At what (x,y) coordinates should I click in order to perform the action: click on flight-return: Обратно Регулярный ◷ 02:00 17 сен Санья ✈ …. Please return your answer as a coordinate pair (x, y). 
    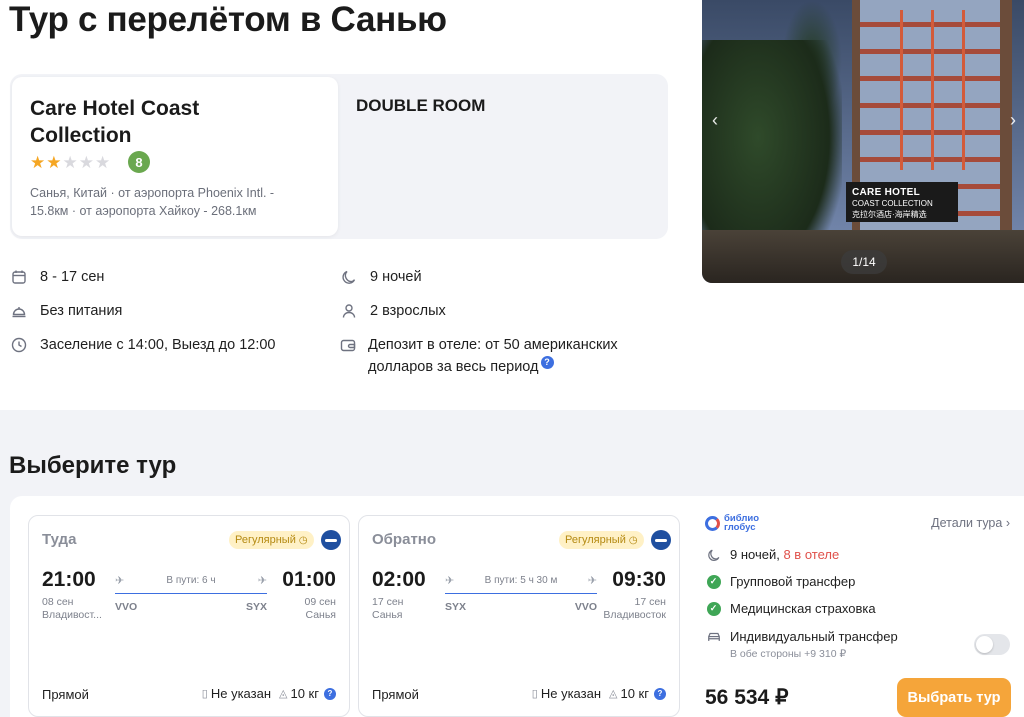
    Looking at the image, I should click on (519, 616).